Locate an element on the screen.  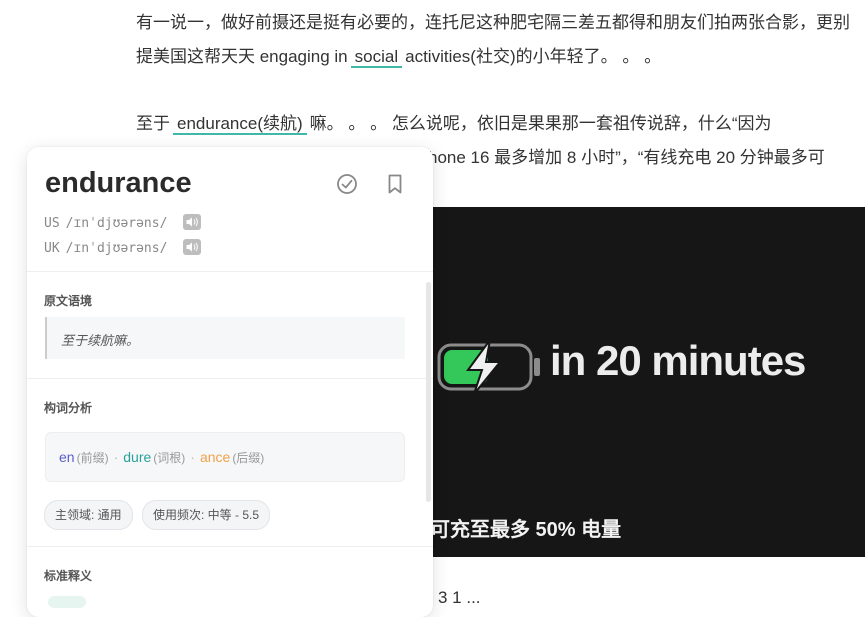
context-quote-text: 至于续航嘛。 is located at coordinates (100, 340).